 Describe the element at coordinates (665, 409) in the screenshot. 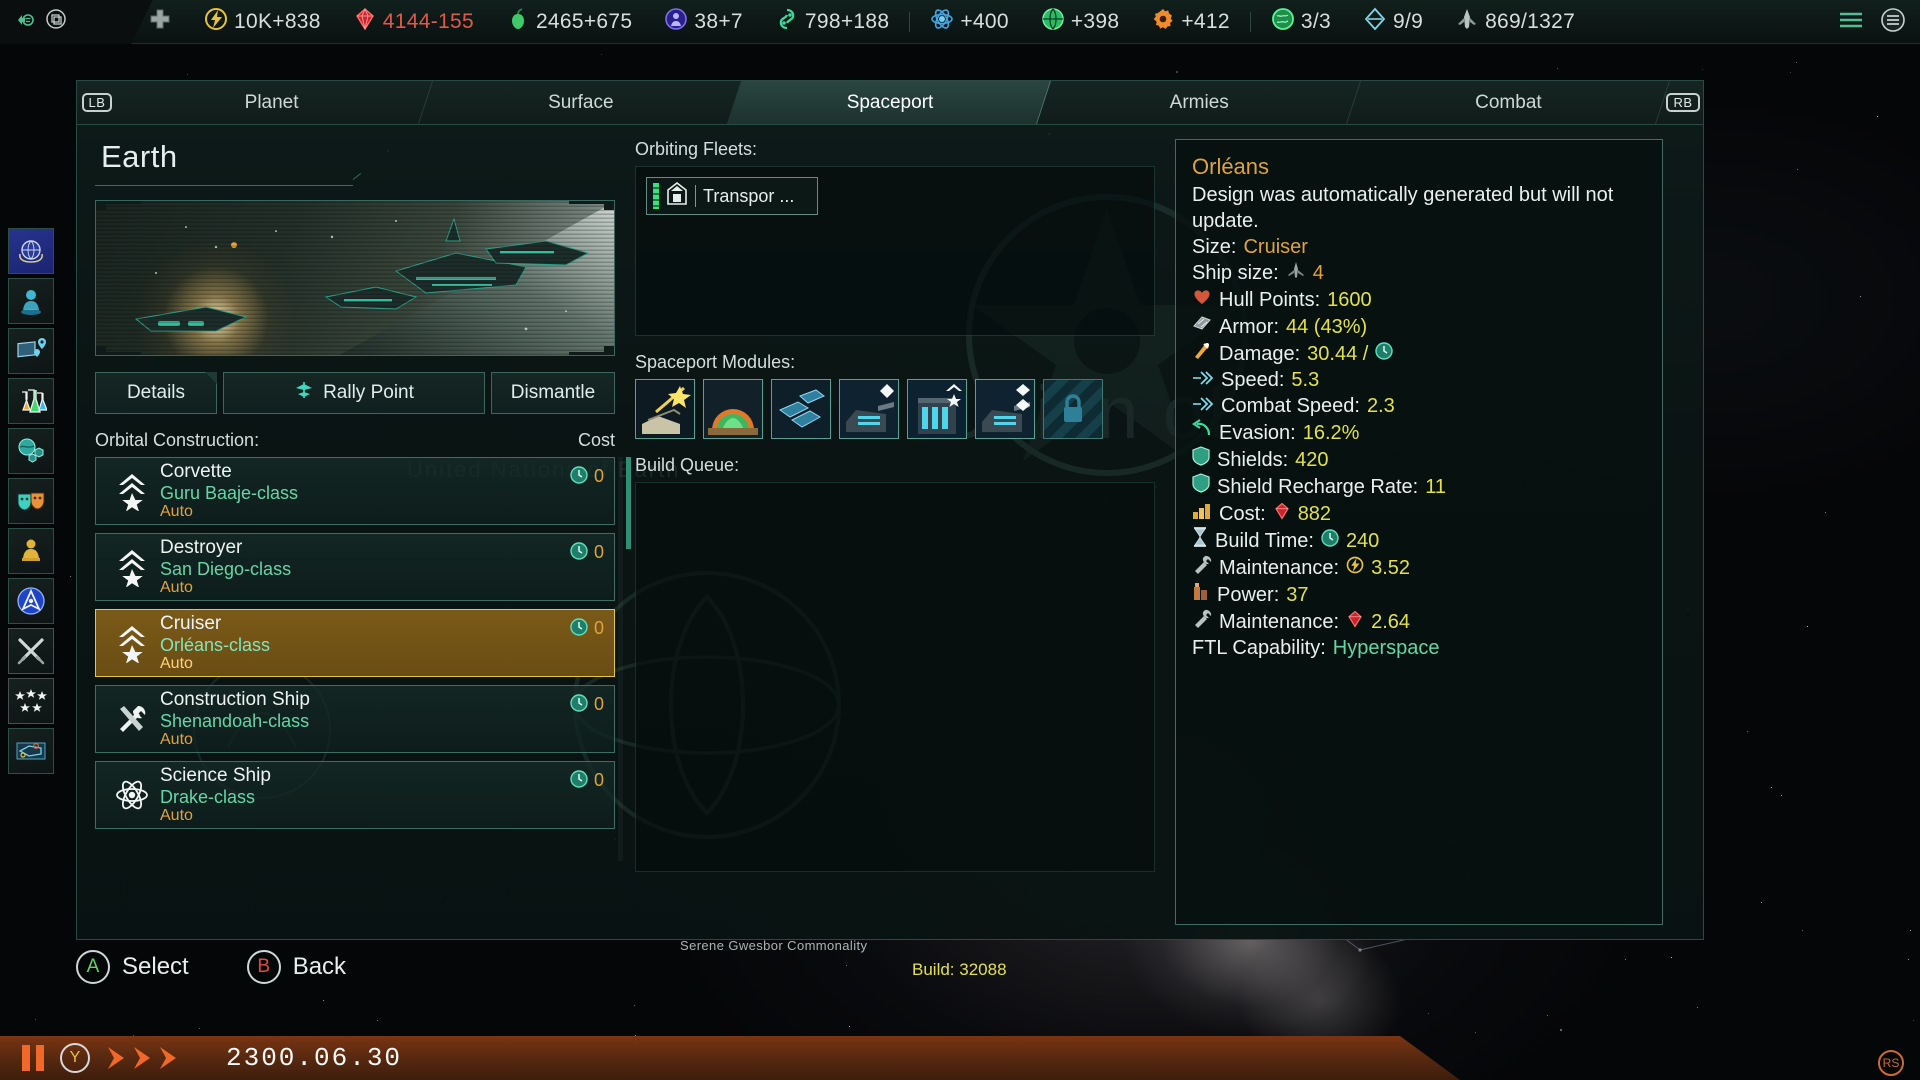

I see `module-slot-shipyard` at that location.